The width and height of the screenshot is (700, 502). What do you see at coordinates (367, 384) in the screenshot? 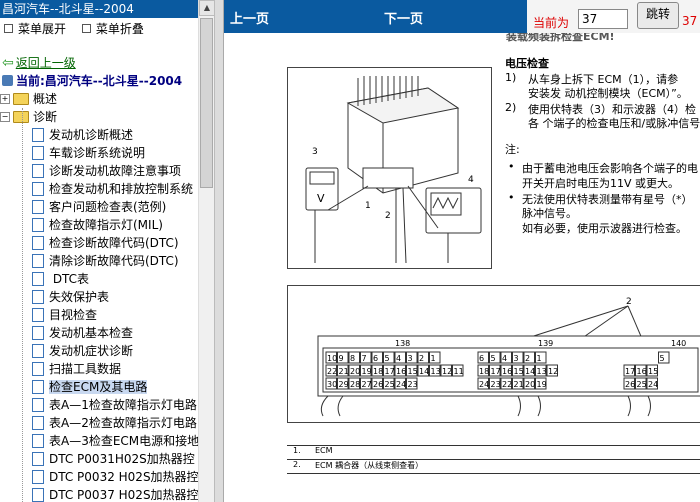
I see `connector-pin-number: 27` at bounding box center [367, 384].